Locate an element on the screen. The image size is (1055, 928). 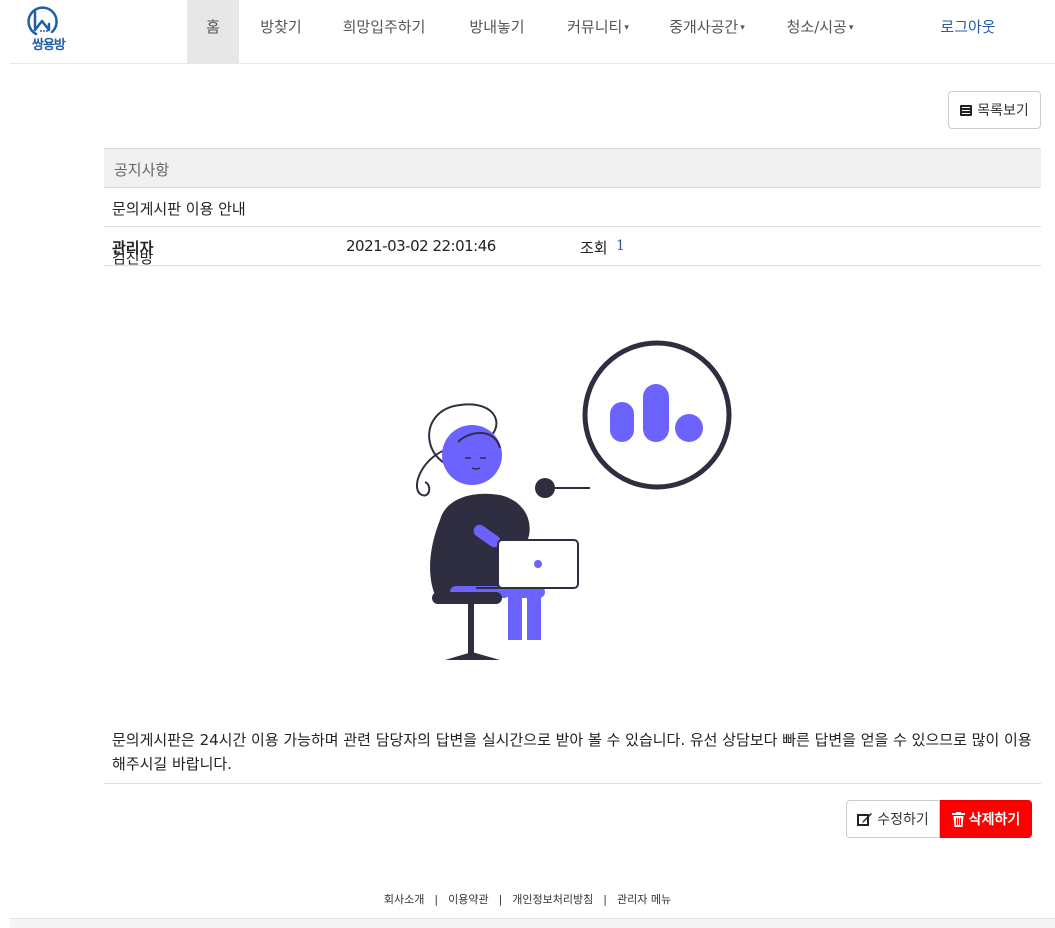
footer-link-privacy: 개인정보처리방침 is located at coordinates (552, 899).